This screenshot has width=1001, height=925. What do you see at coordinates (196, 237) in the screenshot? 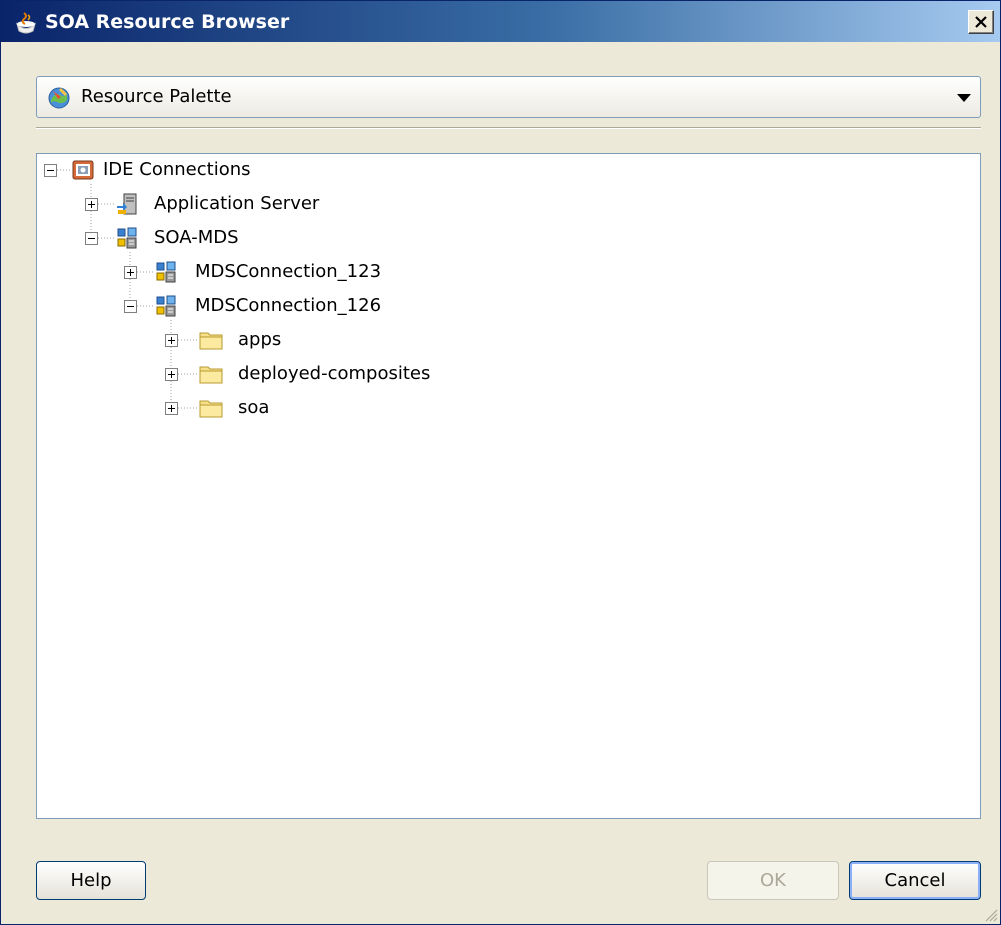
I see `tree-label: SOA-MDS` at bounding box center [196, 237].